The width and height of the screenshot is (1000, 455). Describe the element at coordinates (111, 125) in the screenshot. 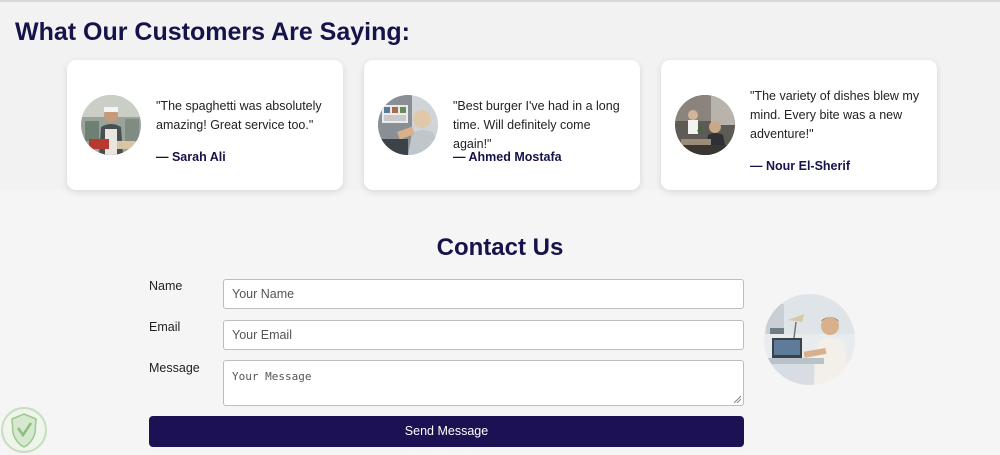

I see `chef-photo-icon` at that location.